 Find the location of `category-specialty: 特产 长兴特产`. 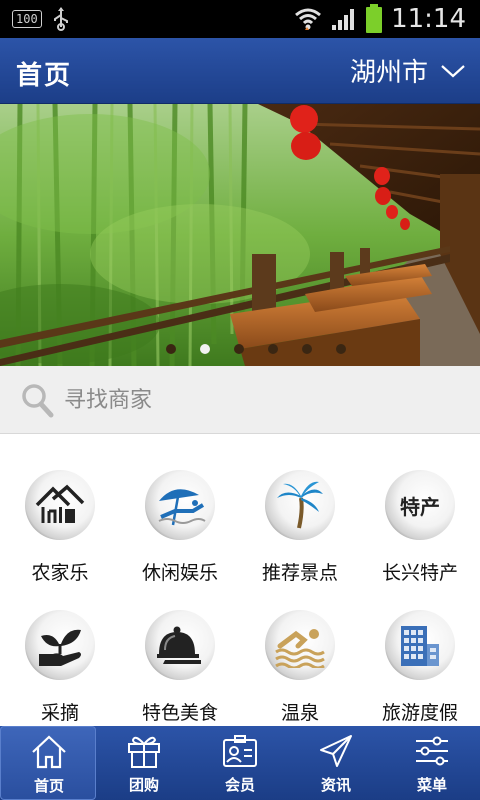

category-specialty: 特产 长兴特产 is located at coordinates (420, 509).